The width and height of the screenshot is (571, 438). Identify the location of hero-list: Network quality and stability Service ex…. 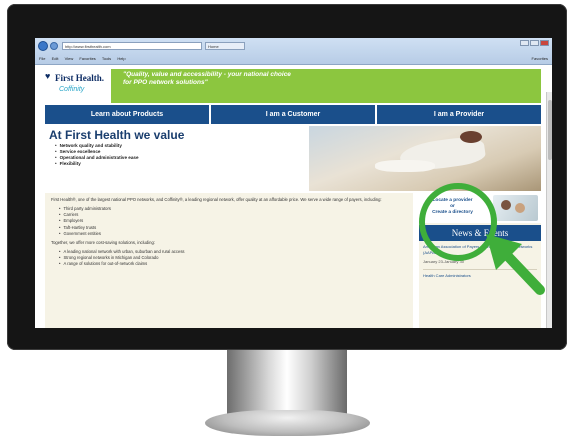
(97, 155).